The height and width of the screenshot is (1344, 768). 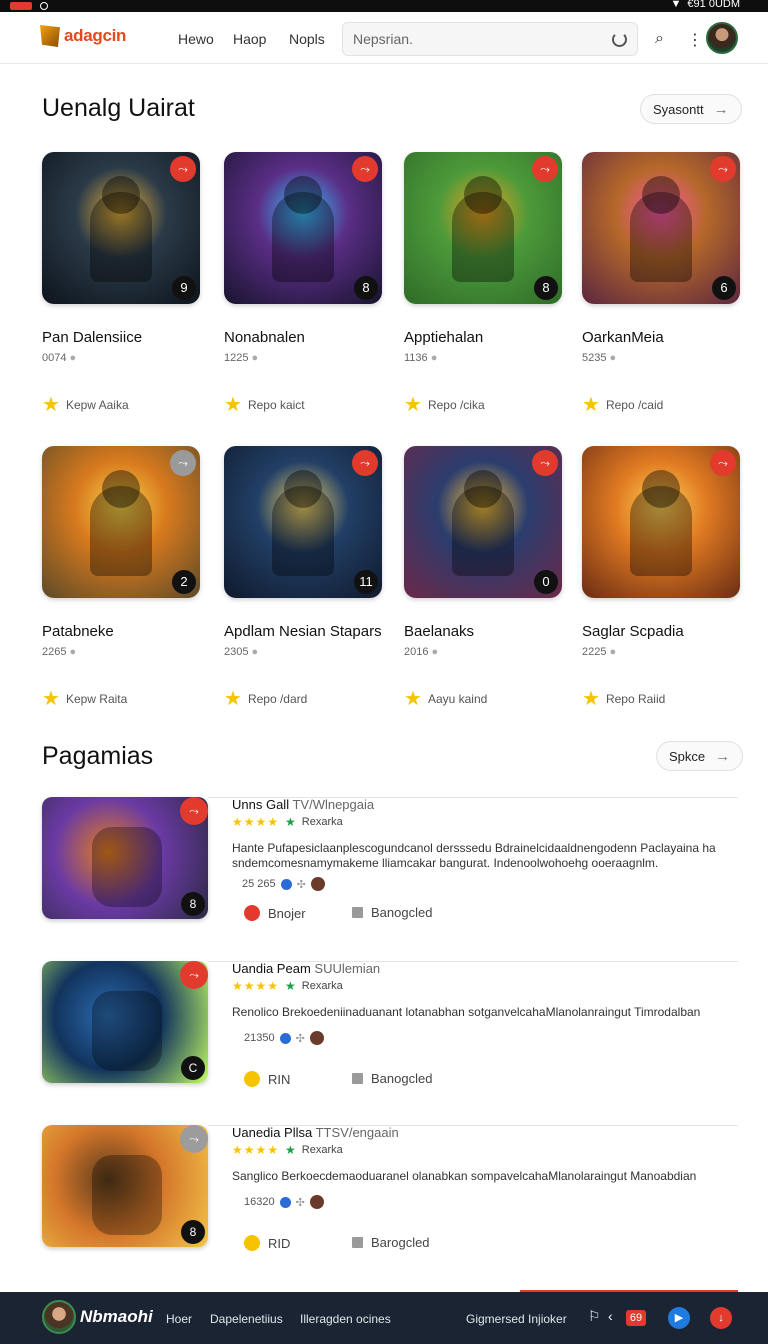 What do you see at coordinates (439, 631) in the screenshot?
I see `game-tile-title: Baelanaks` at bounding box center [439, 631].